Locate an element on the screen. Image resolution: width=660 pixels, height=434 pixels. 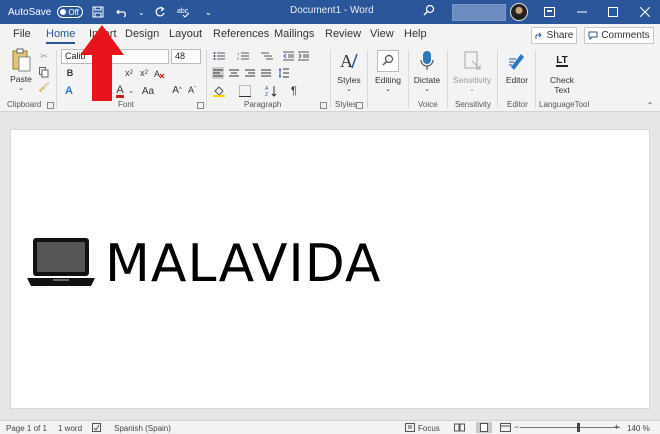
save-icon is located at coordinates (98, 12).